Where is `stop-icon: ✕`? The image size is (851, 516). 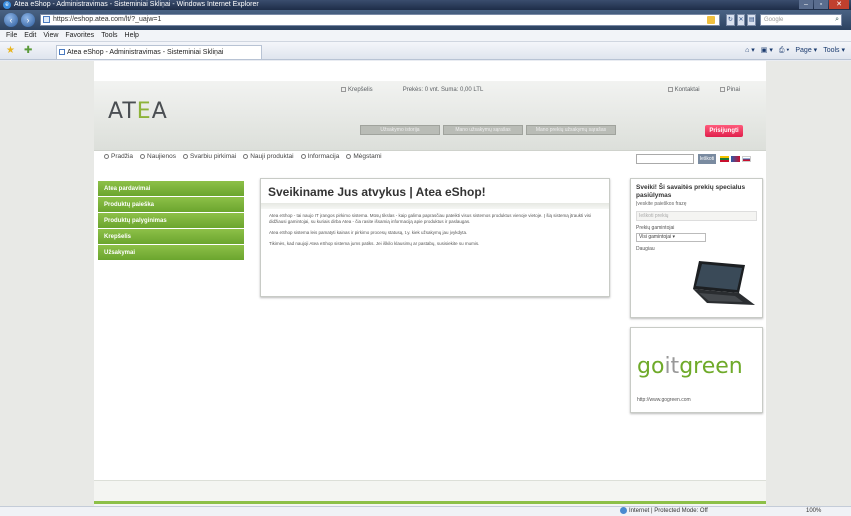 stop-icon: ✕ is located at coordinates (741, 20).